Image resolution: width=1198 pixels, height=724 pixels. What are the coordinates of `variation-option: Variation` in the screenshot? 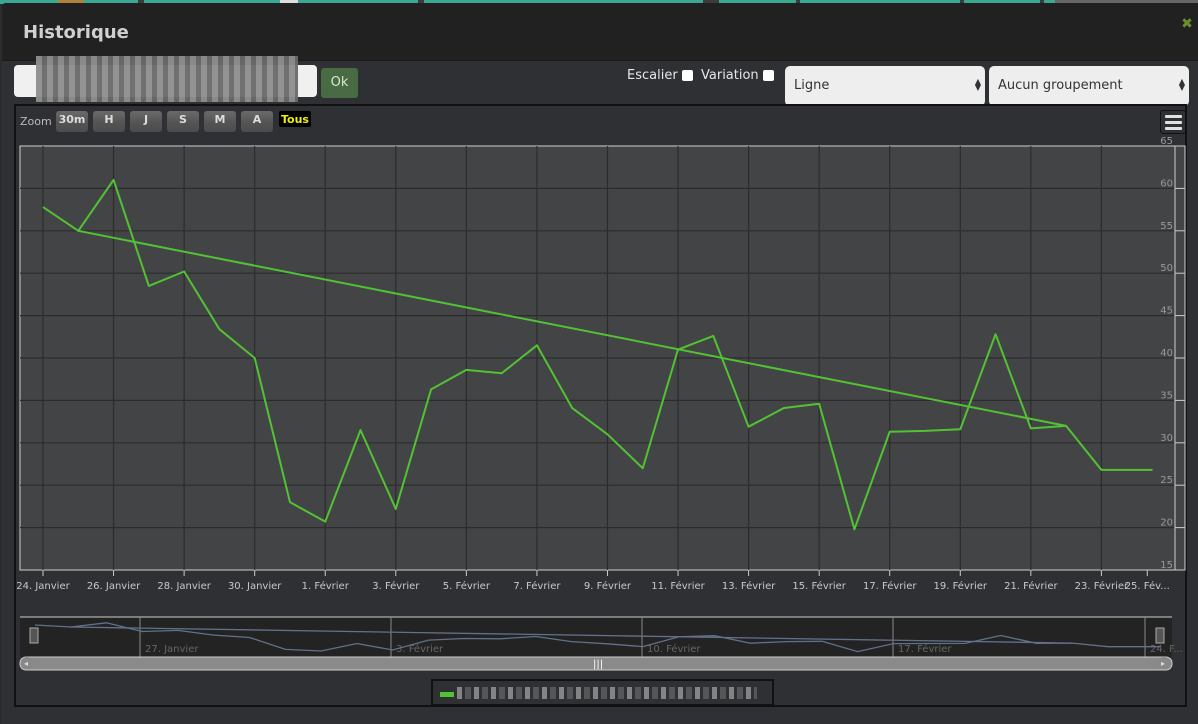 It's located at (737, 75).